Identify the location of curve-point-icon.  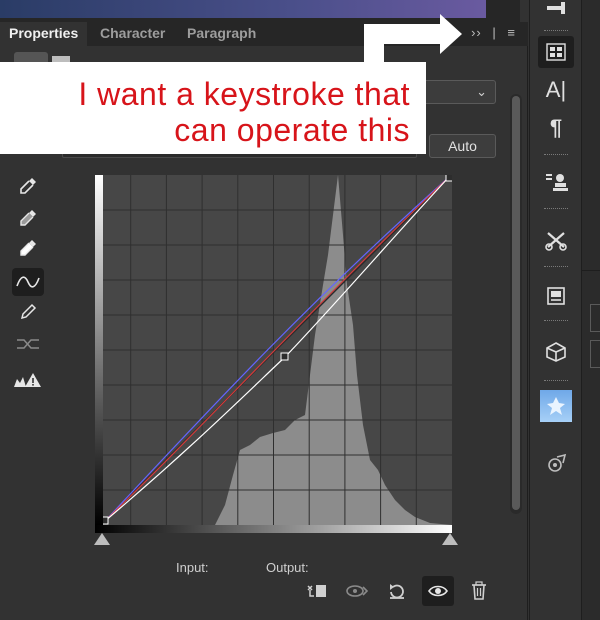
(28, 282).